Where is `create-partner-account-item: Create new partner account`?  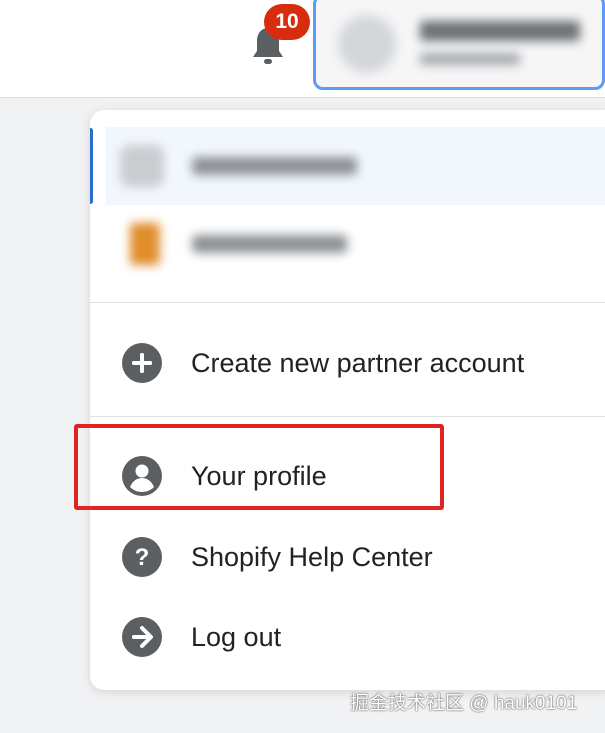 create-partner-account-item: Create new partner account is located at coordinates (347, 363).